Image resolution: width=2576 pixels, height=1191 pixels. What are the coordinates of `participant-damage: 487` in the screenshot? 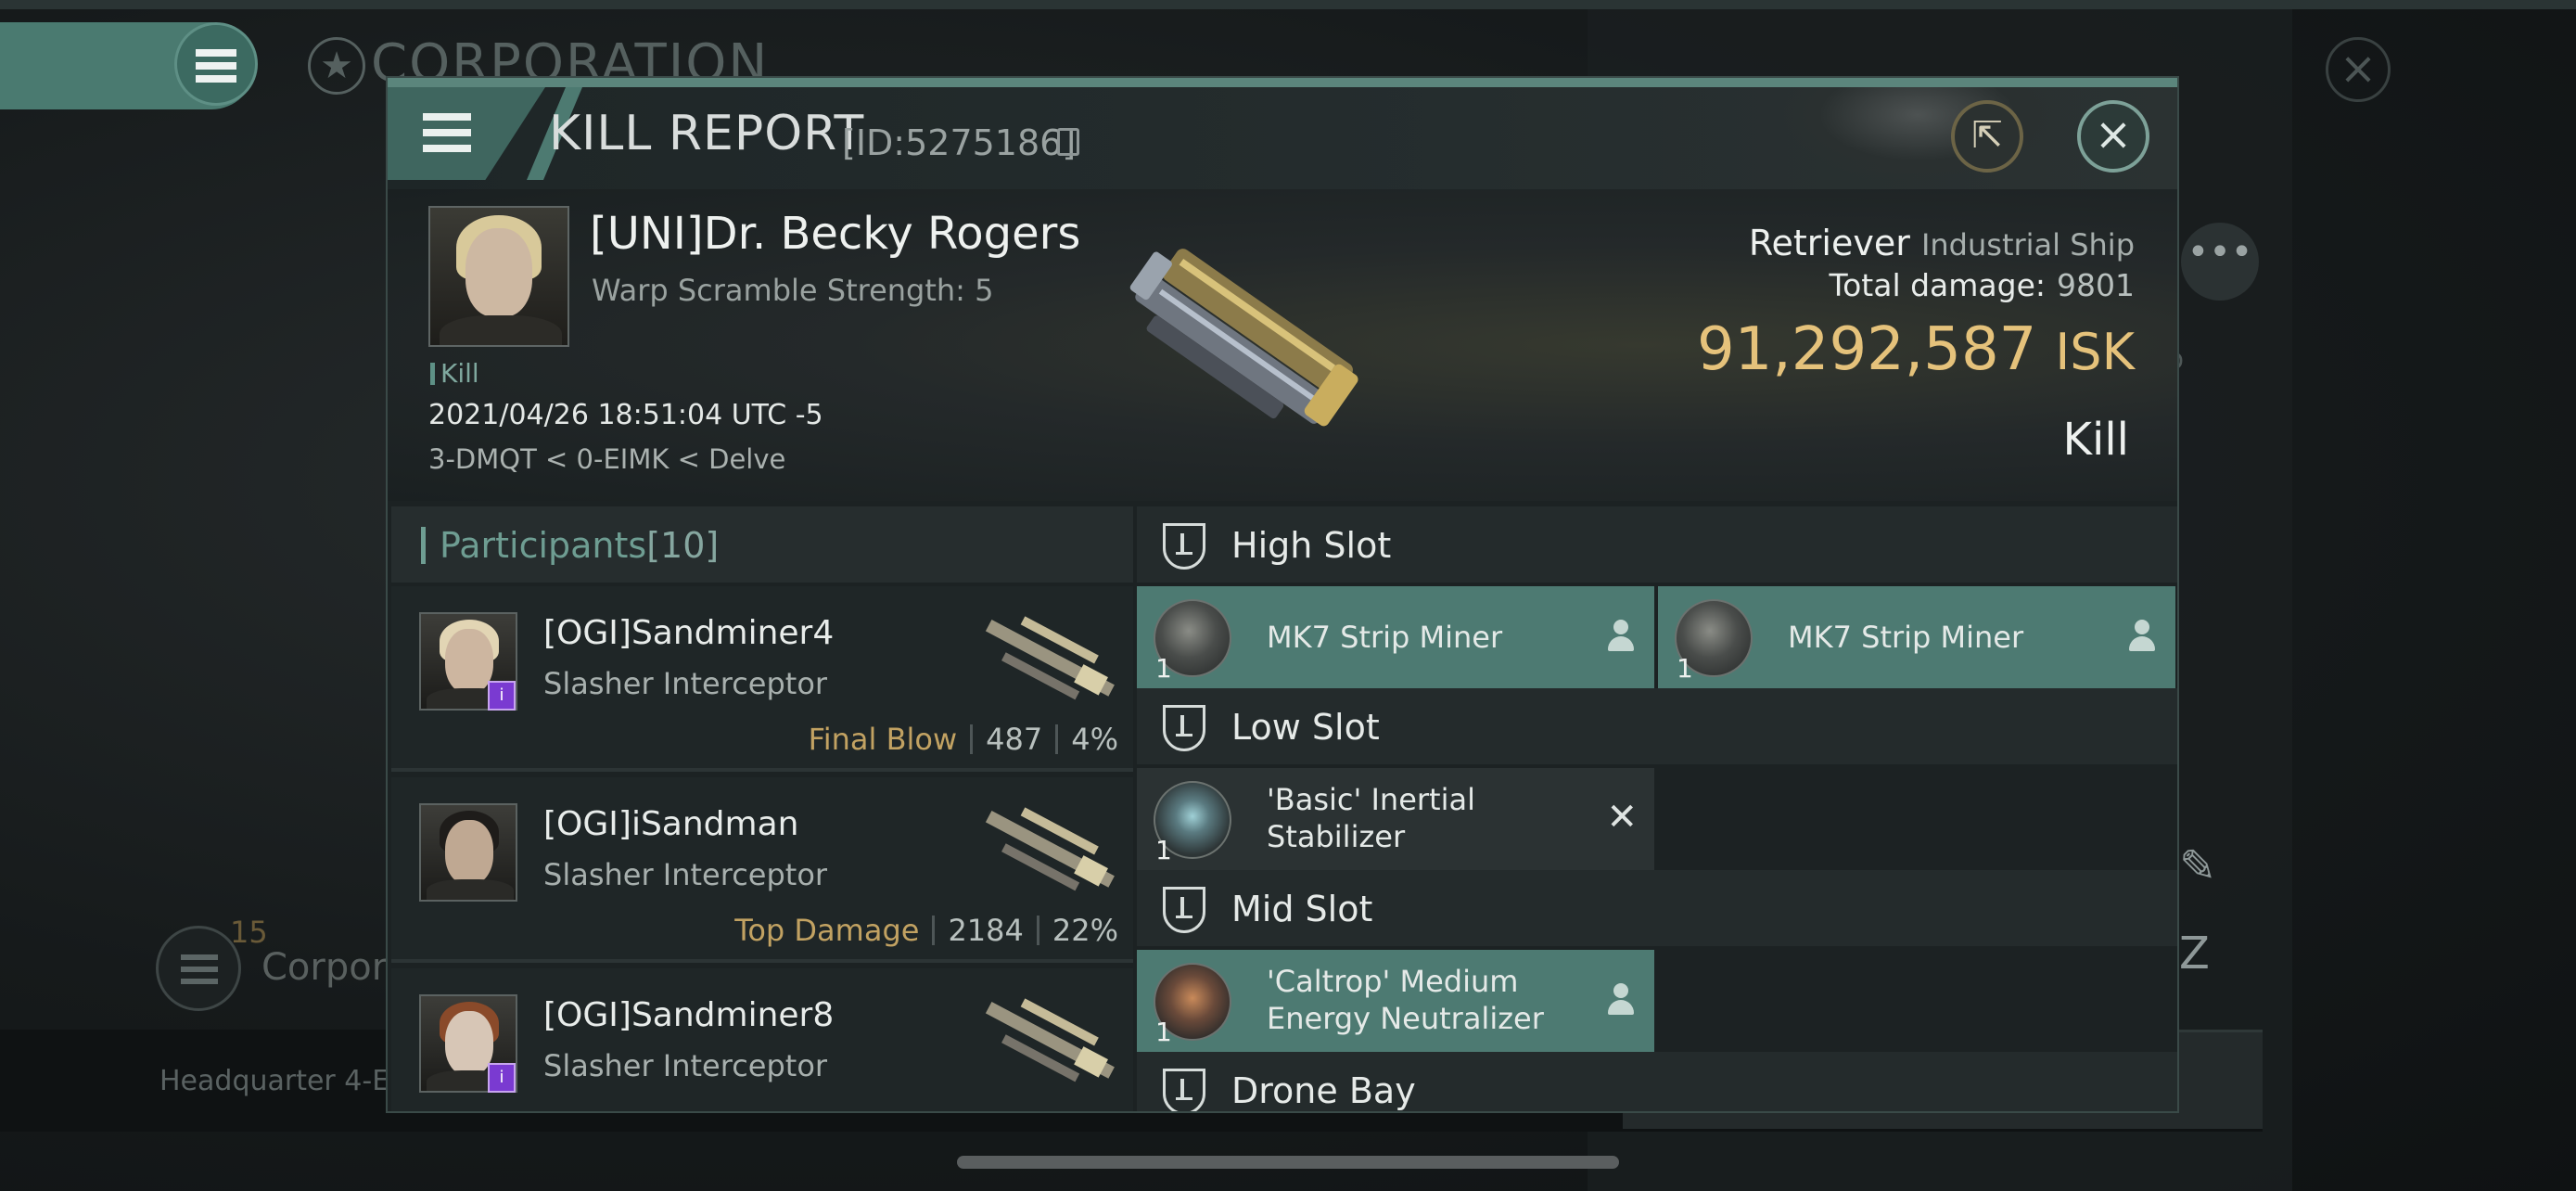 It's located at (1015, 739).